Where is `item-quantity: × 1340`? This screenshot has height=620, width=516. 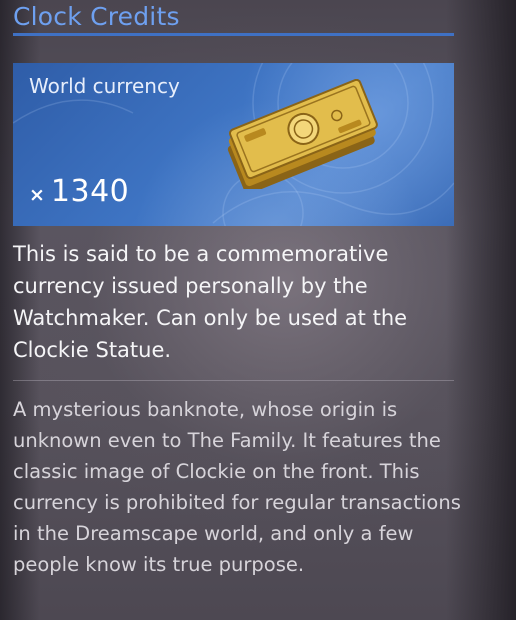
item-quantity: × 1340 is located at coordinates (79, 191).